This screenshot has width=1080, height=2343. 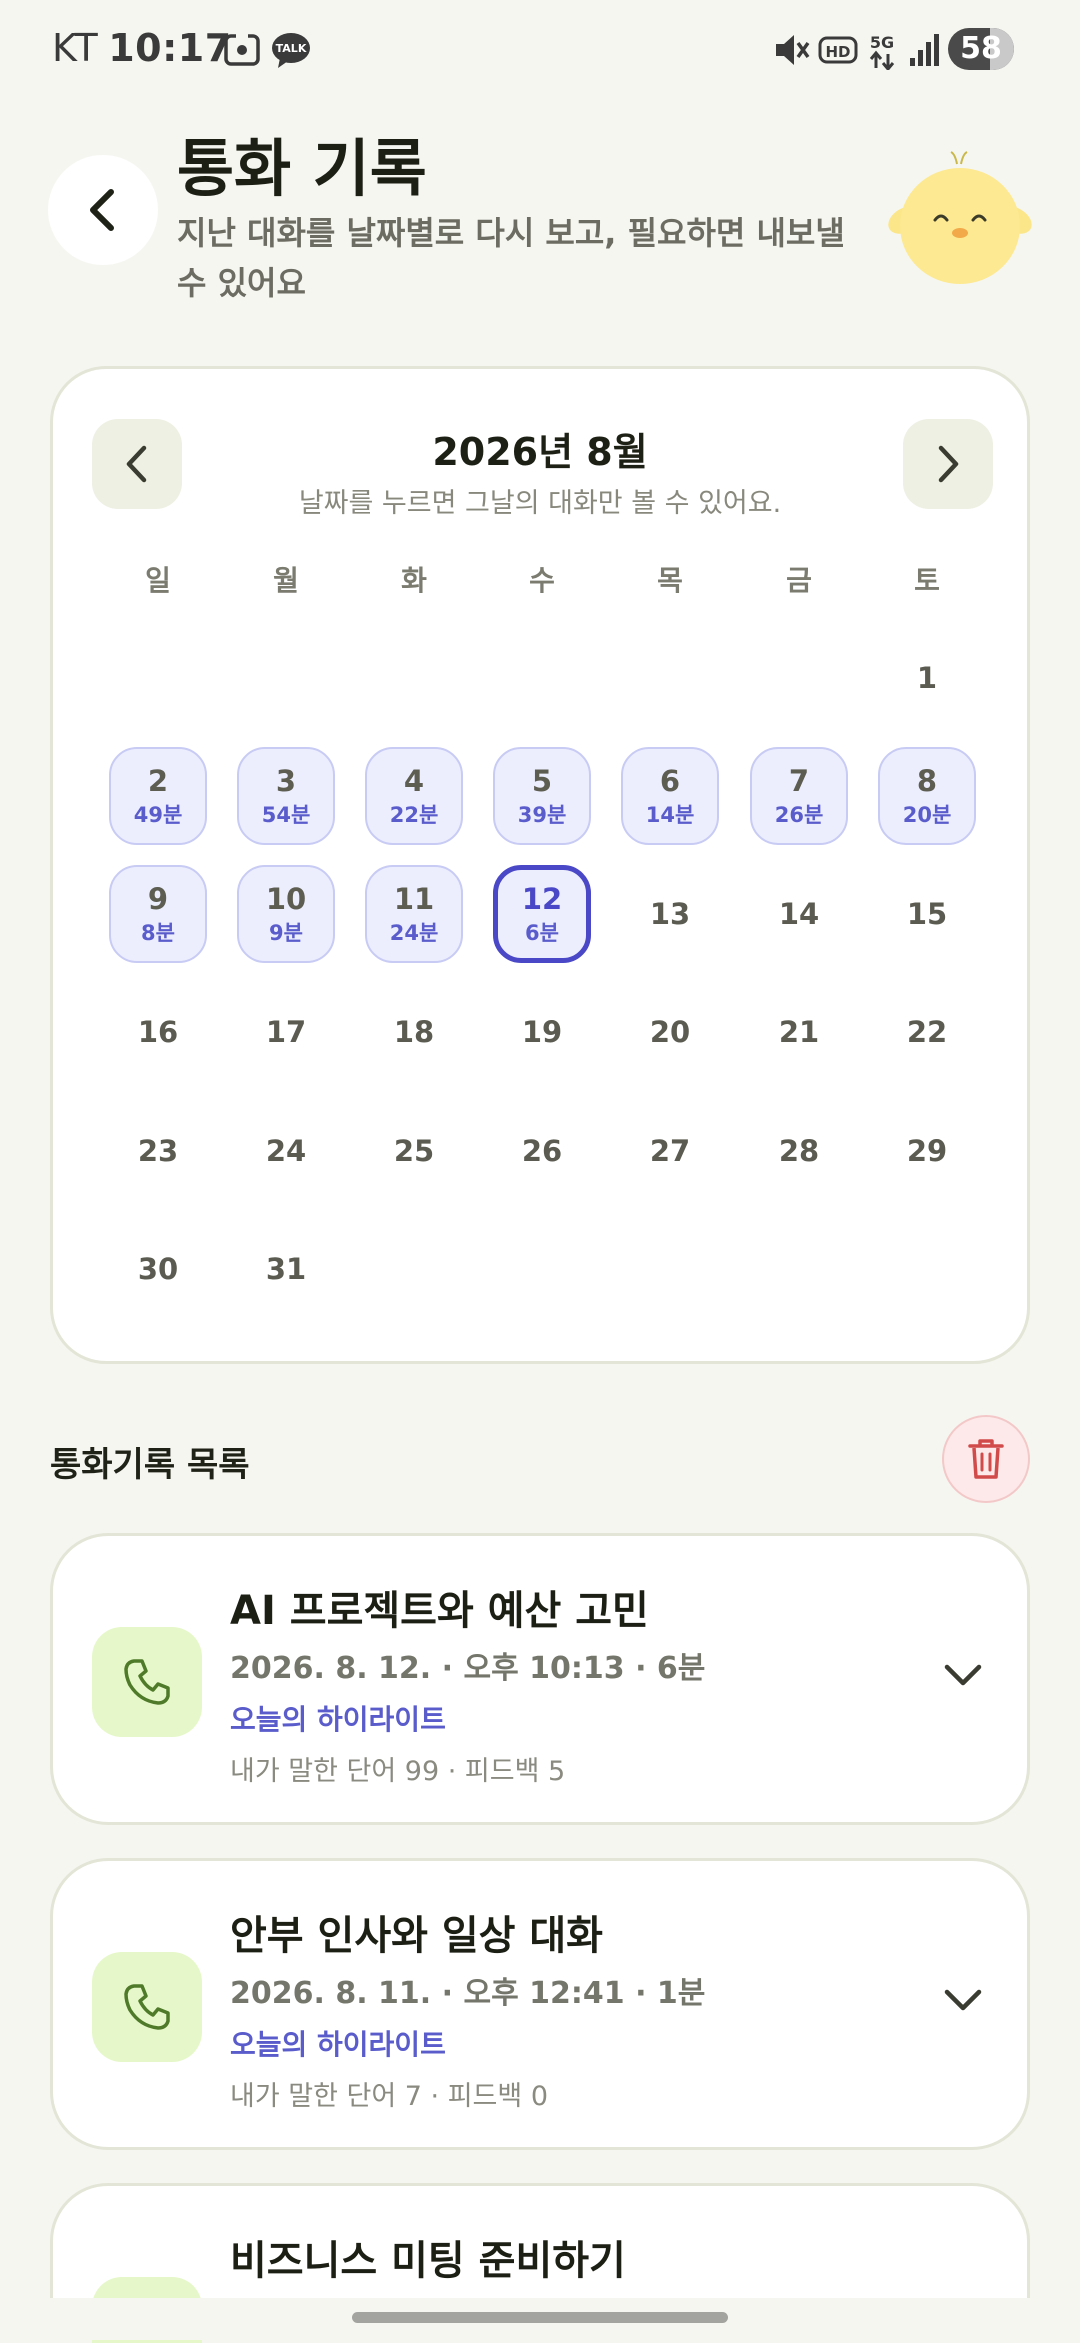 I want to click on hd-icon: HD, so click(x=838, y=50).